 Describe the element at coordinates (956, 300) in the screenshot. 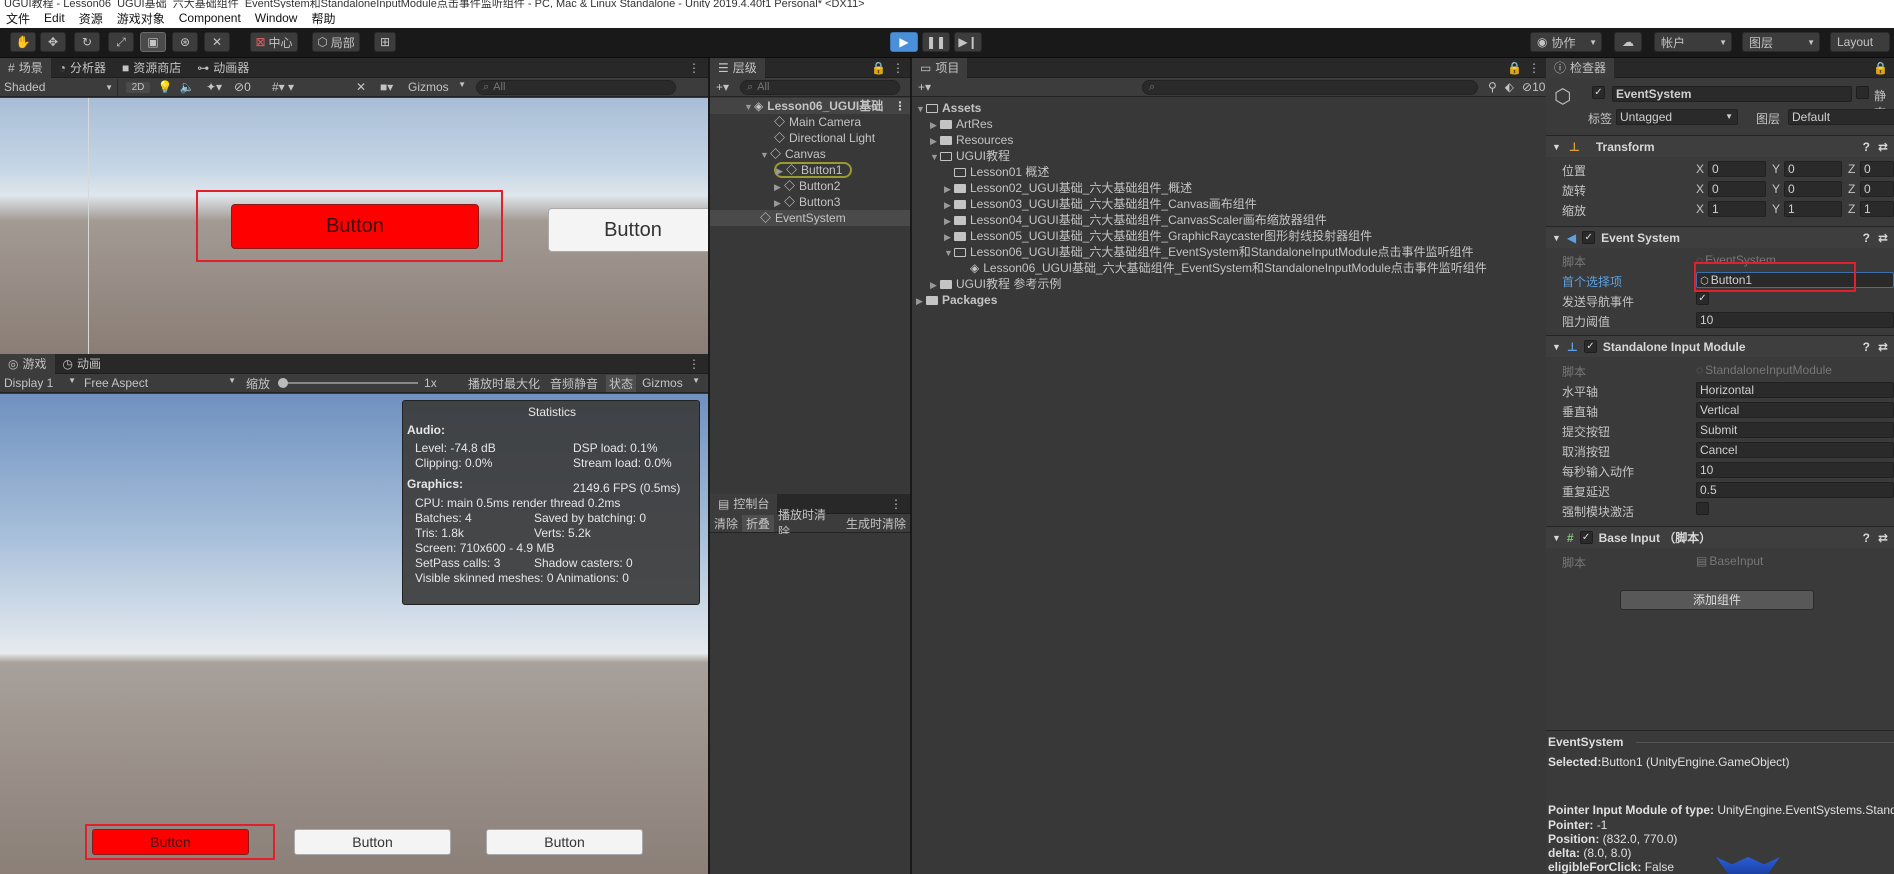

I see `project-item-packages: ▶ Packages` at that location.